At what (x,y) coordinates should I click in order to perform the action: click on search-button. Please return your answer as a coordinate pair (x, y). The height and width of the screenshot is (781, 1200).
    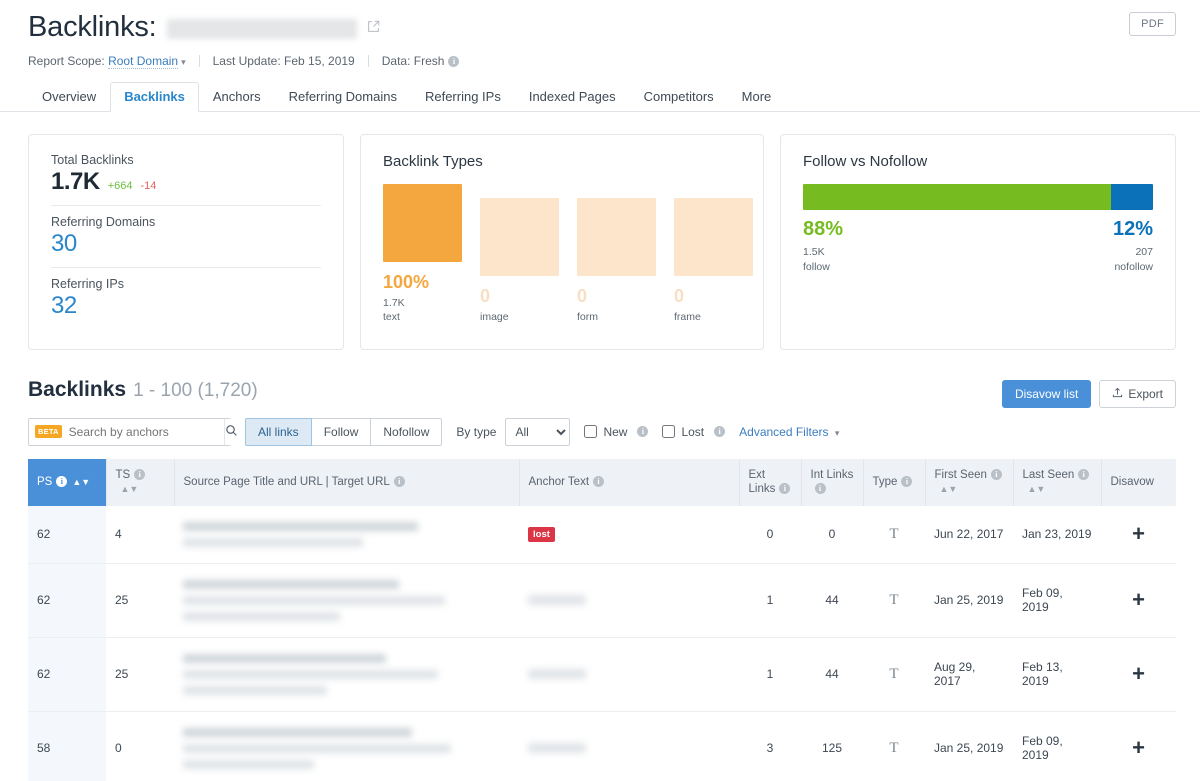
    Looking at the image, I should click on (230, 431).